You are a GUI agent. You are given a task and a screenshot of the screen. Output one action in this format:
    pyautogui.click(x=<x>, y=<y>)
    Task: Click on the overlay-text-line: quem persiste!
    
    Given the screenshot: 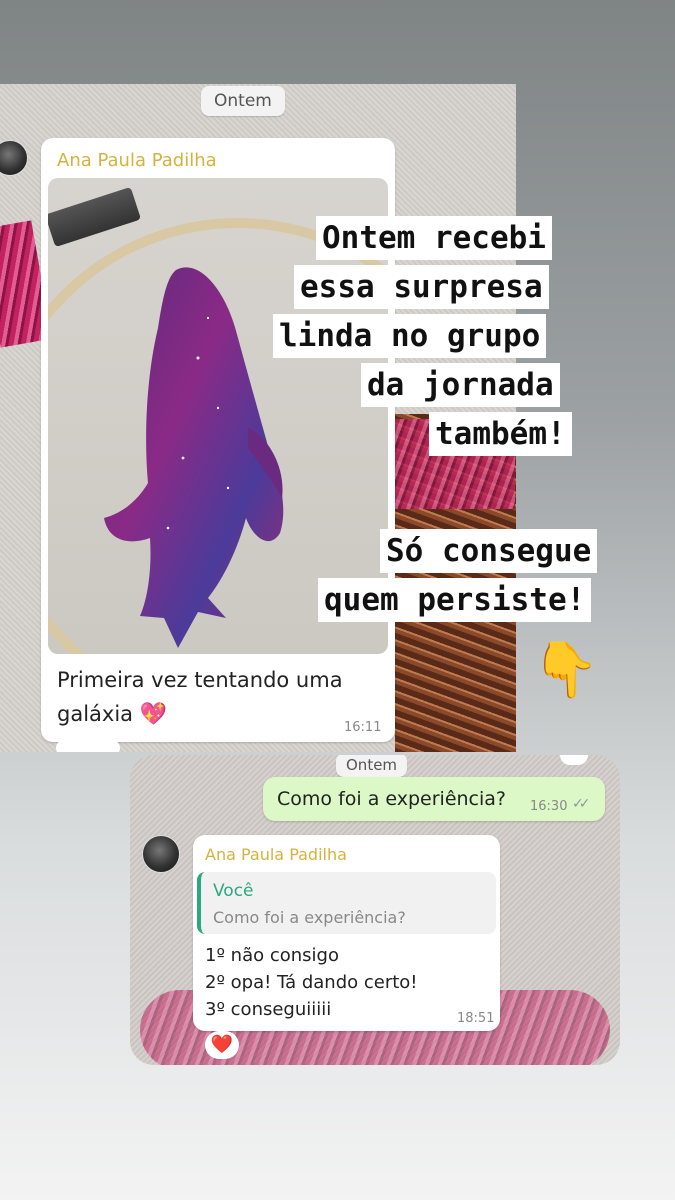 What is the action you would take?
    pyautogui.click(x=455, y=600)
    